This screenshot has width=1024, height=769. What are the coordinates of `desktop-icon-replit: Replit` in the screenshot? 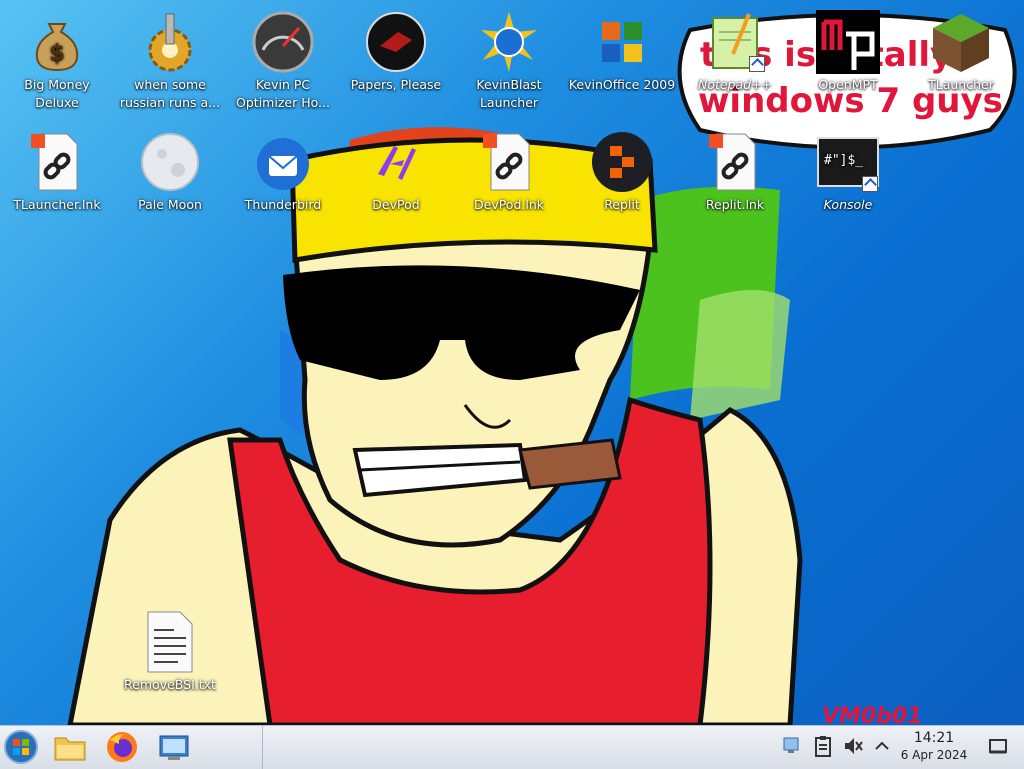 It's located at (622, 169).